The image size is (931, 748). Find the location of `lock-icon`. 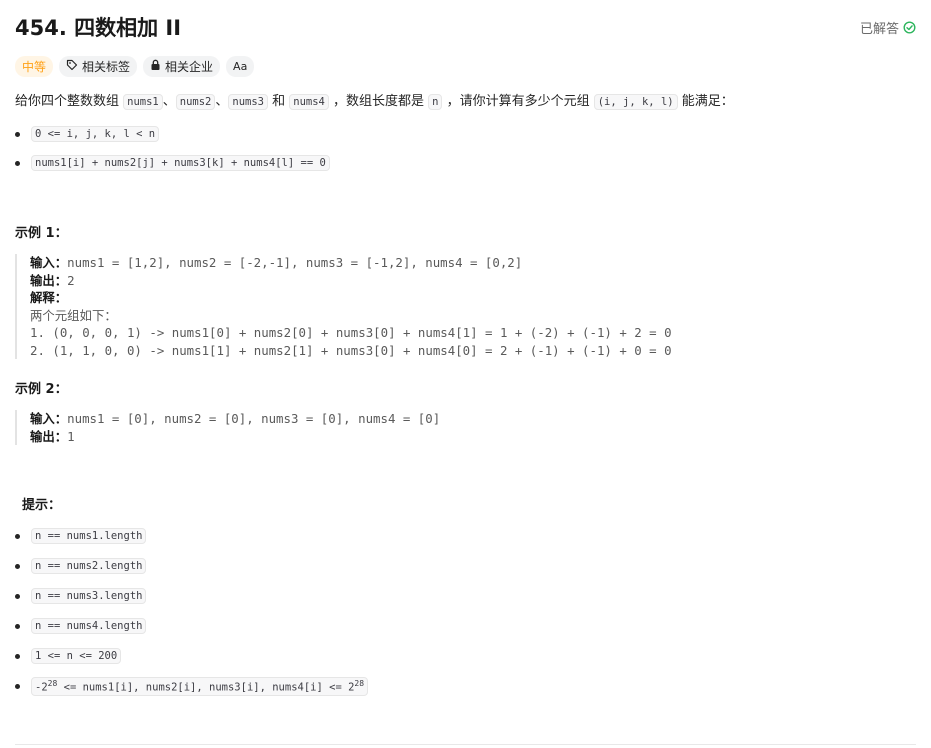

lock-icon is located at coordinates (155, 66).